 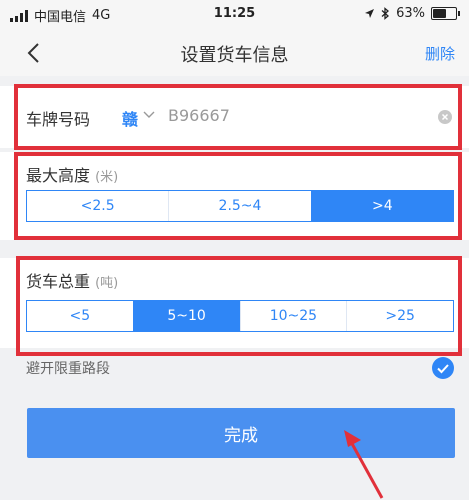 I want to click on highlight-box-plate, so click(x=238, y=117).